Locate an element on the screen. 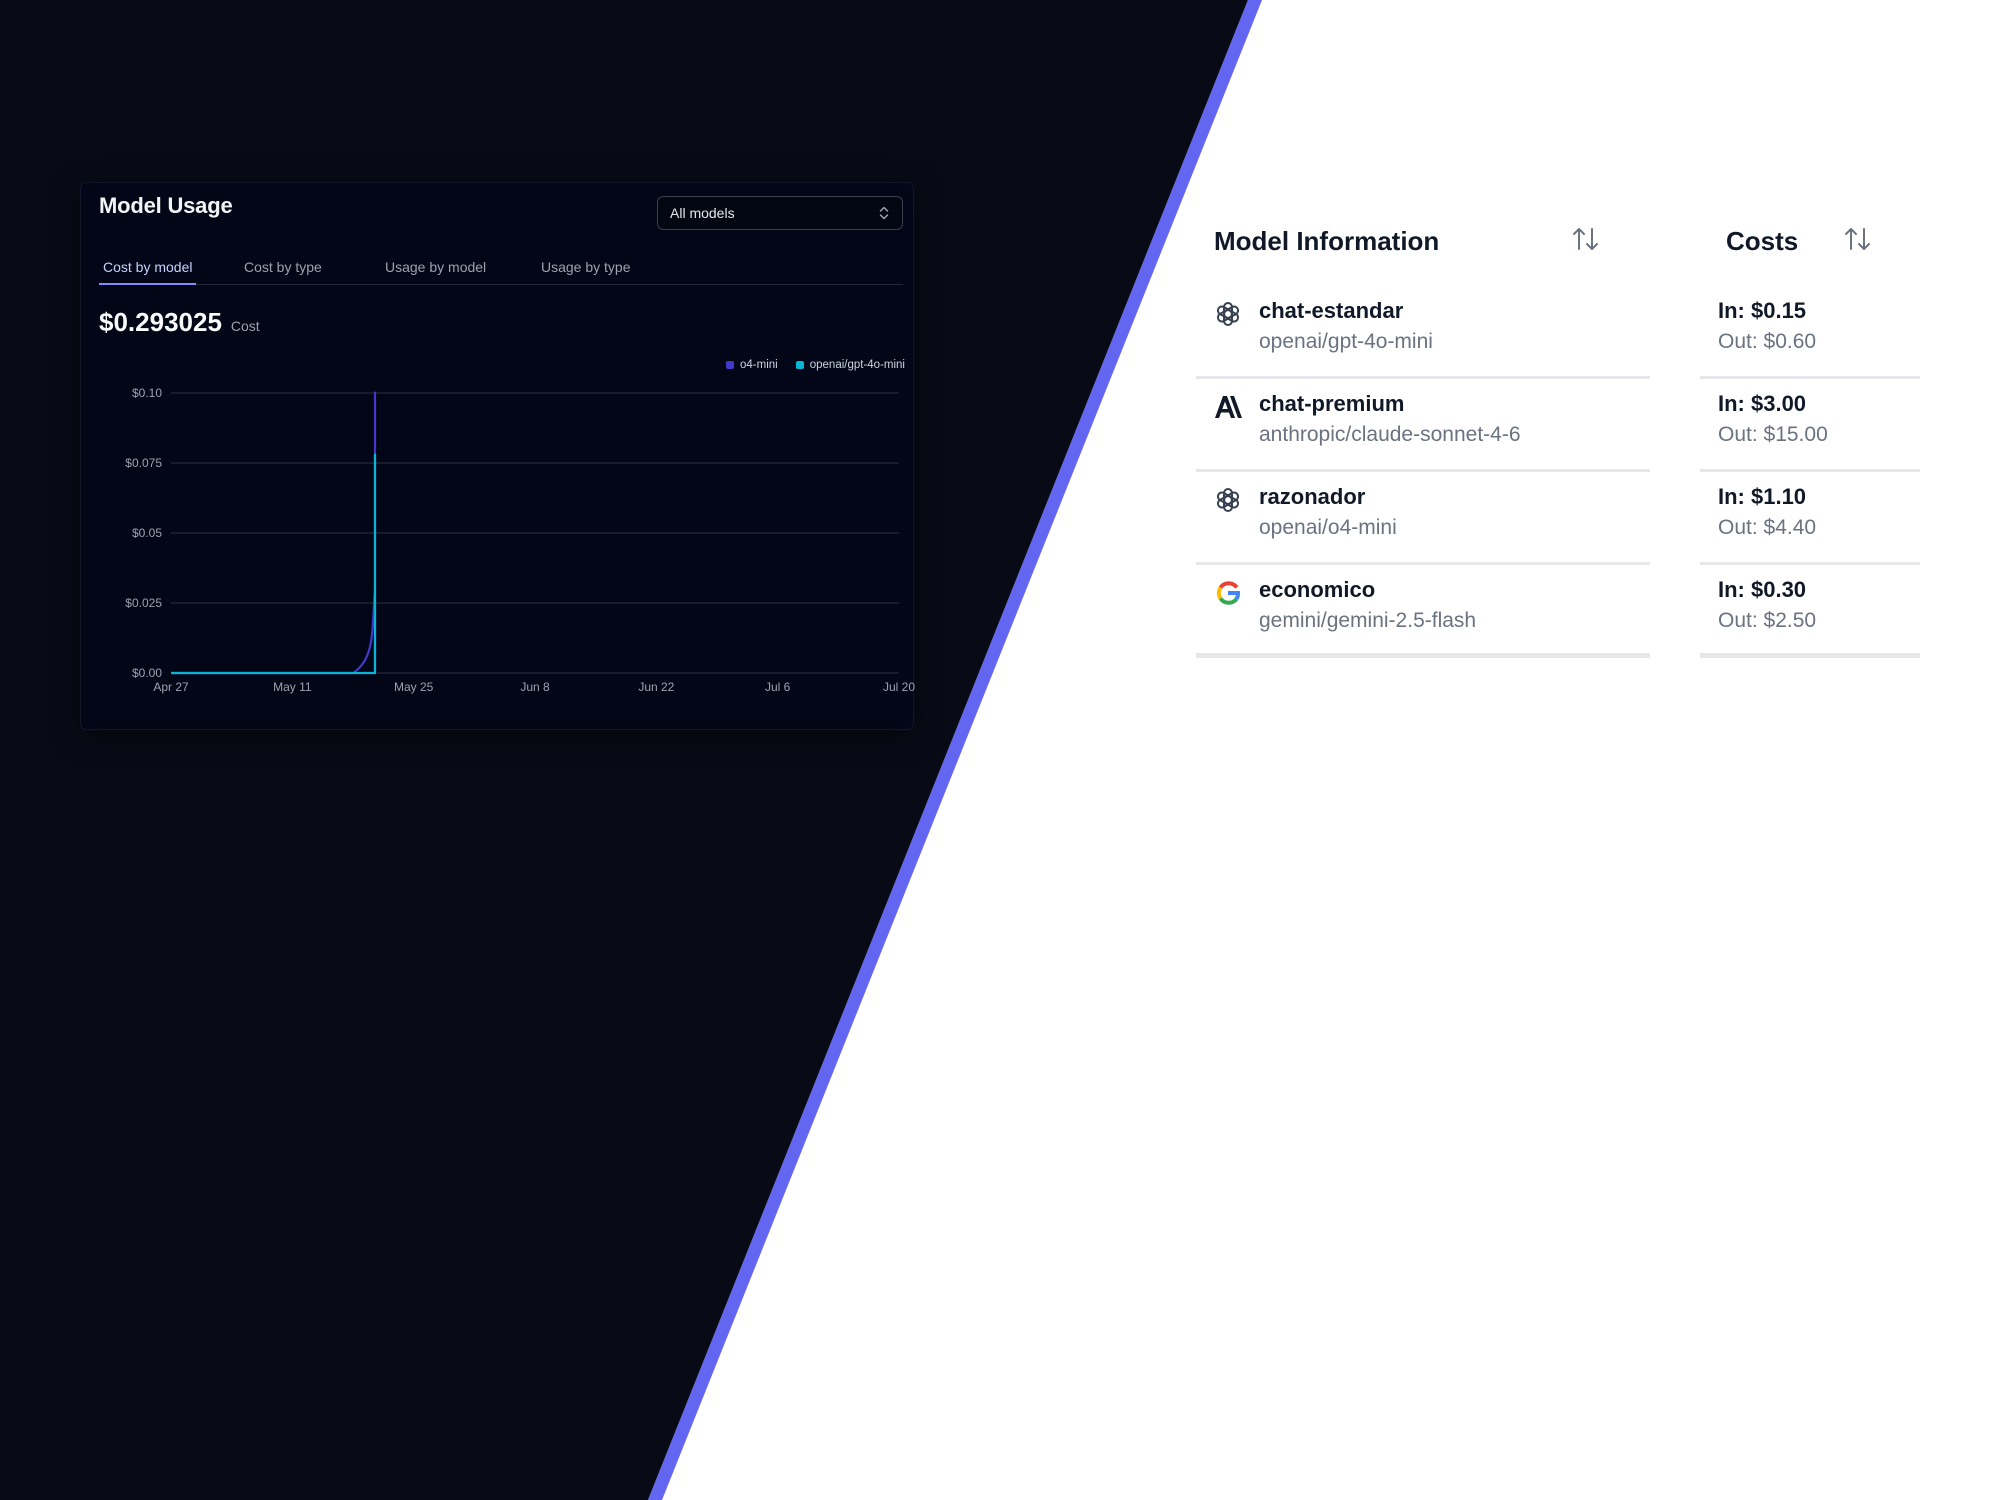 The height and width of the screenshot is (1500, 2000). chart-legend: o4-mini openai/gpt-4o-mini is located at coordinates (815, 365).